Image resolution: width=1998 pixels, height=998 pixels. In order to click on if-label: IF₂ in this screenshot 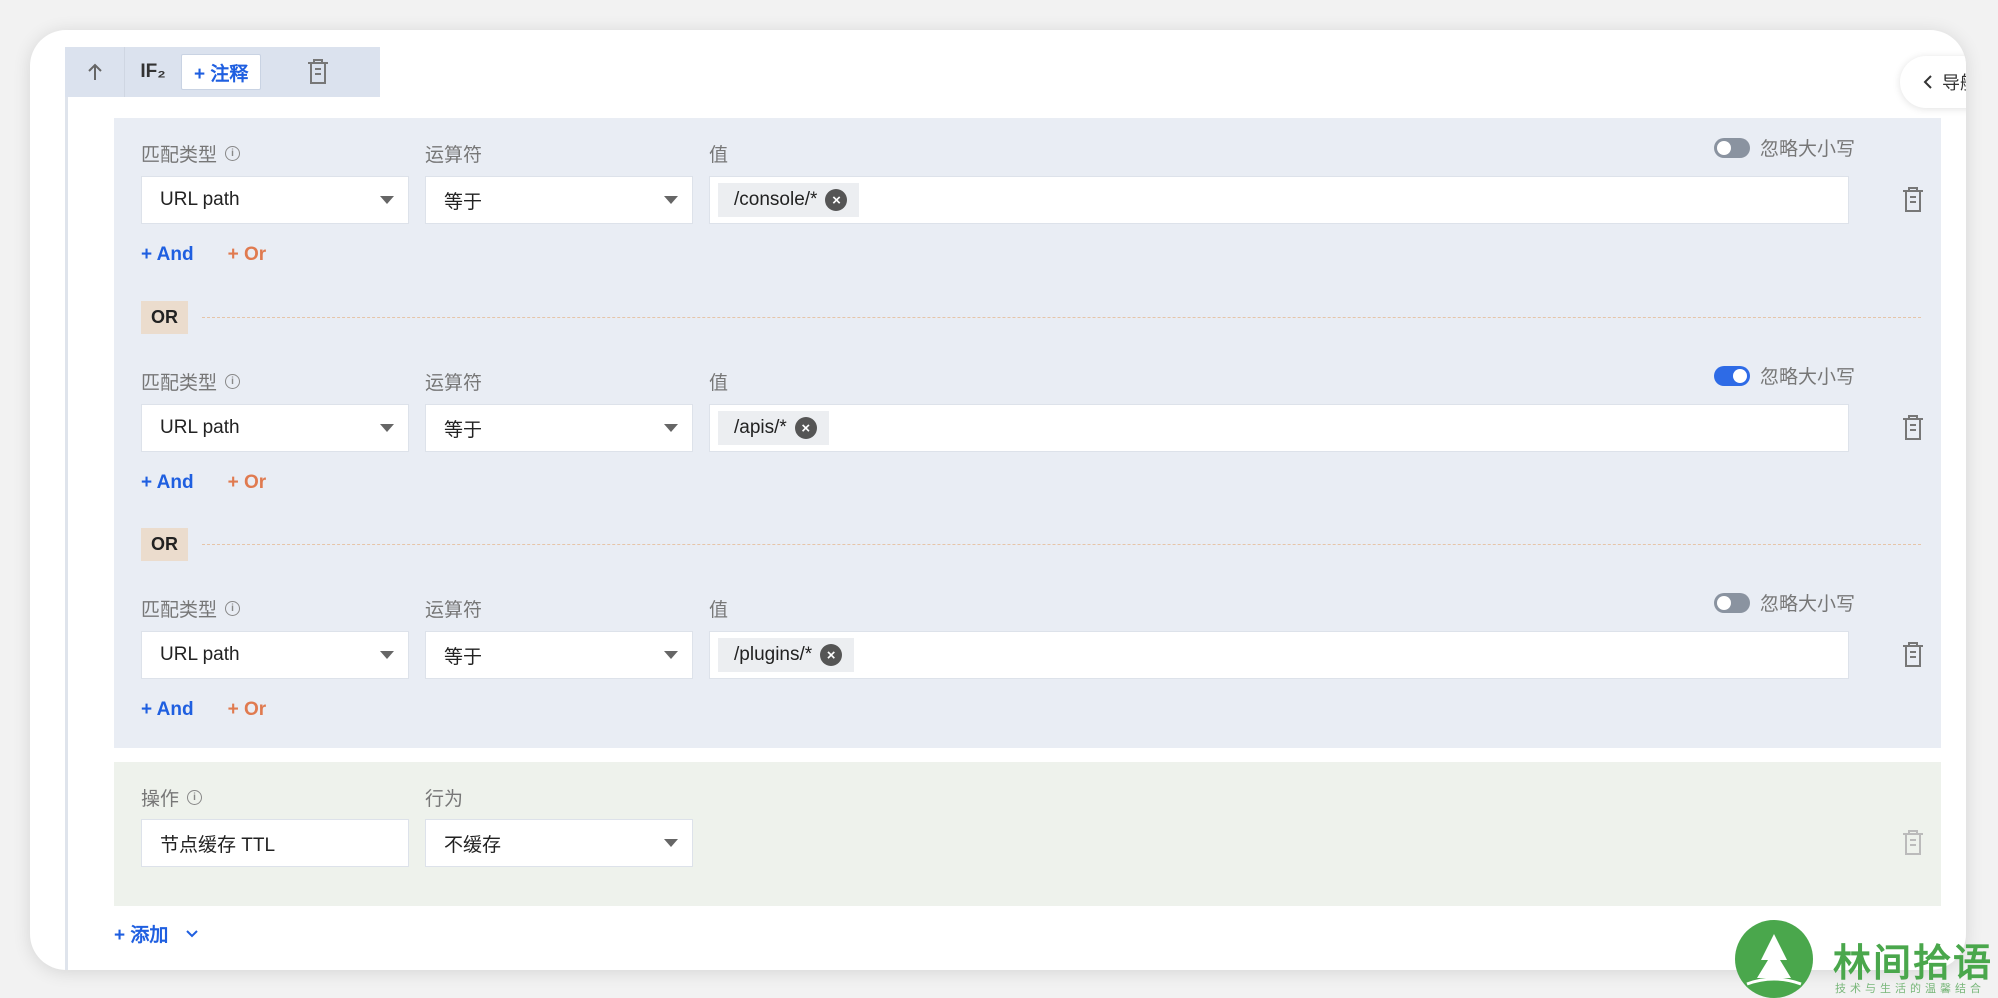, I will do `click(153, 71)`.